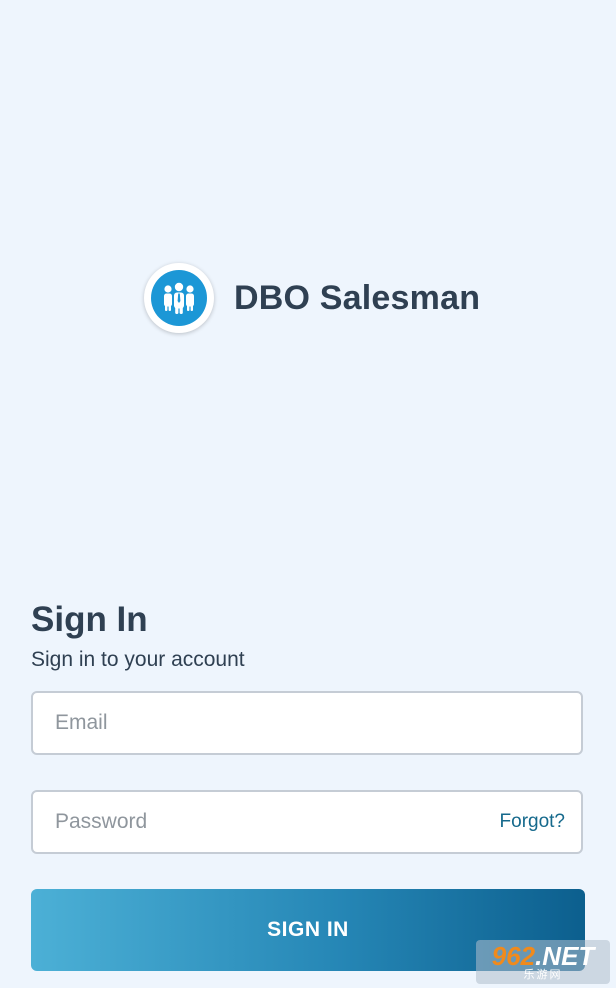 The width and height of the screenshot is (616, 988). I want to click on email-input, so click(307, 723).